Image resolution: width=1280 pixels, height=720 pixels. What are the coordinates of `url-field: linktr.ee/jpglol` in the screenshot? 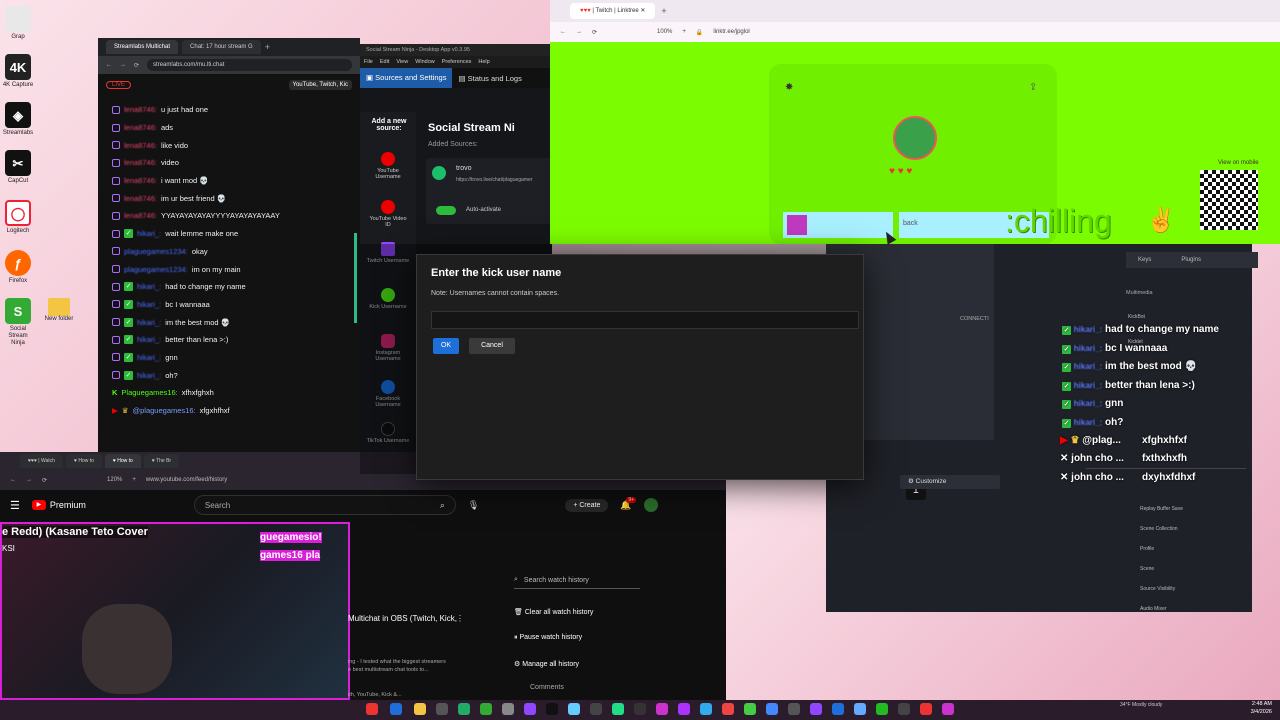 It's located at (731, 32).